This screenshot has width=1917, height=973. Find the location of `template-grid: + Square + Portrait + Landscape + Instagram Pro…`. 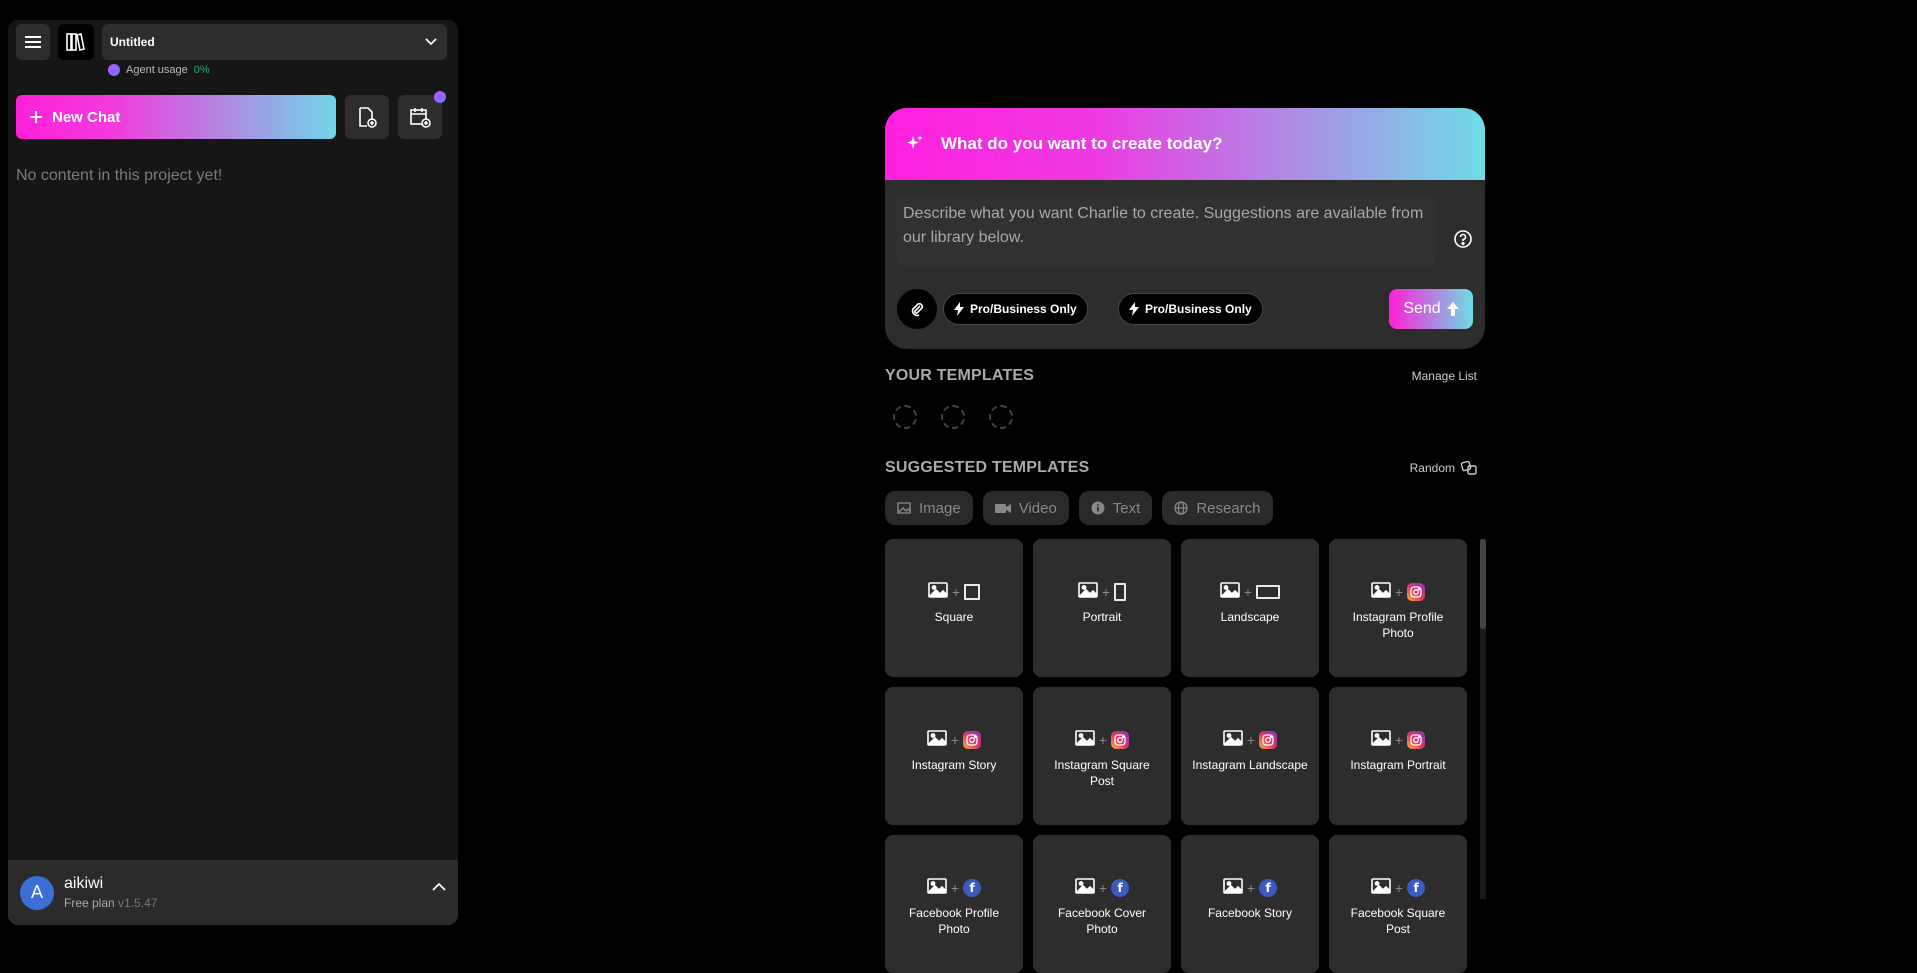

template-grid: + Square + Portrait + Landscape + Instagram Pro… is located at coordinates (1185, 756).